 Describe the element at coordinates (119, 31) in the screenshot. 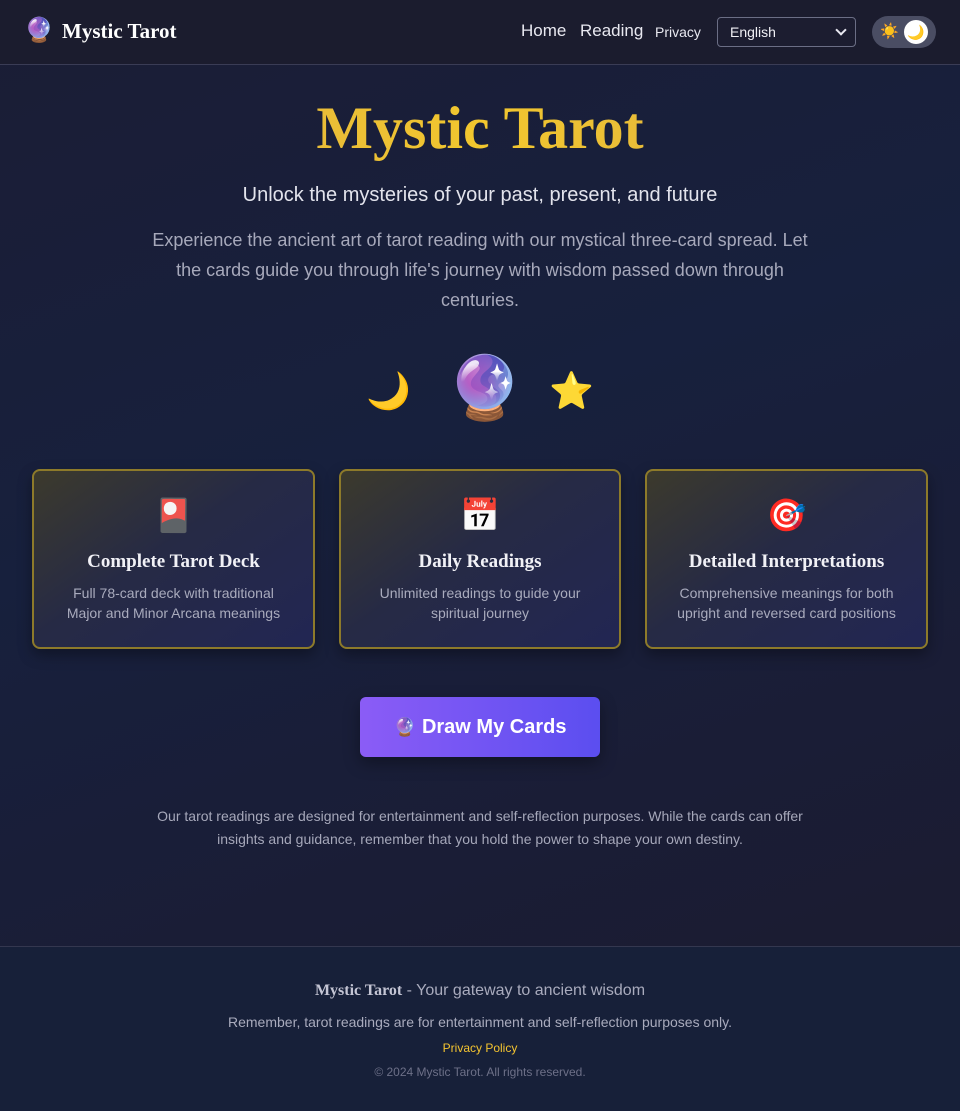

I see `brand-name: Mystic Tarot` at that location.